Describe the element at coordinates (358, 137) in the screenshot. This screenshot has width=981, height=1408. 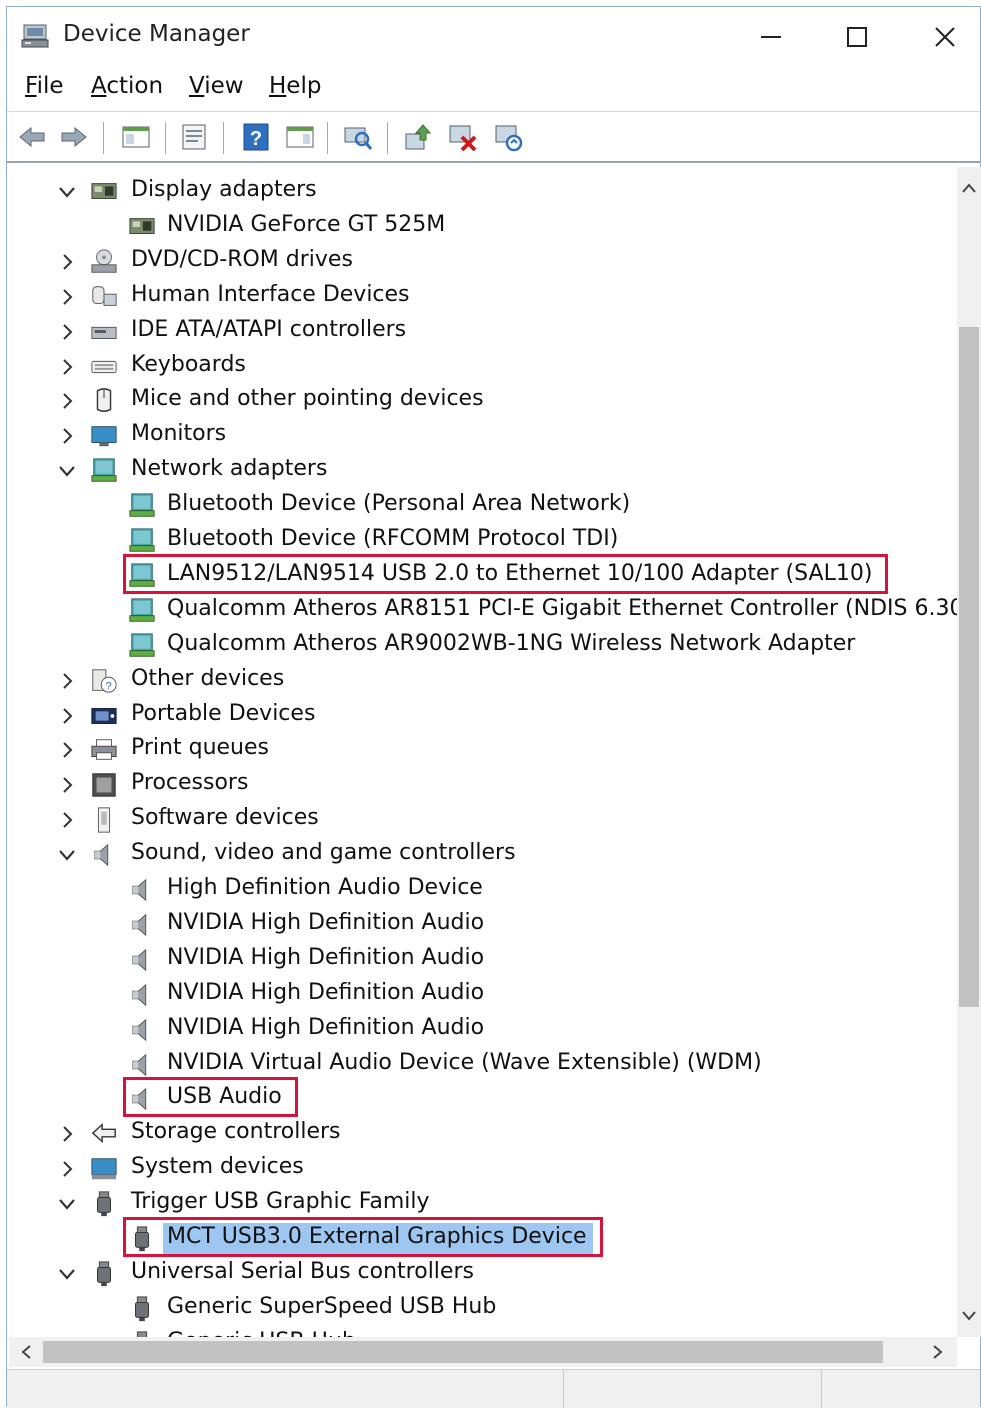
I see `scan-hardware-icon` at that location.